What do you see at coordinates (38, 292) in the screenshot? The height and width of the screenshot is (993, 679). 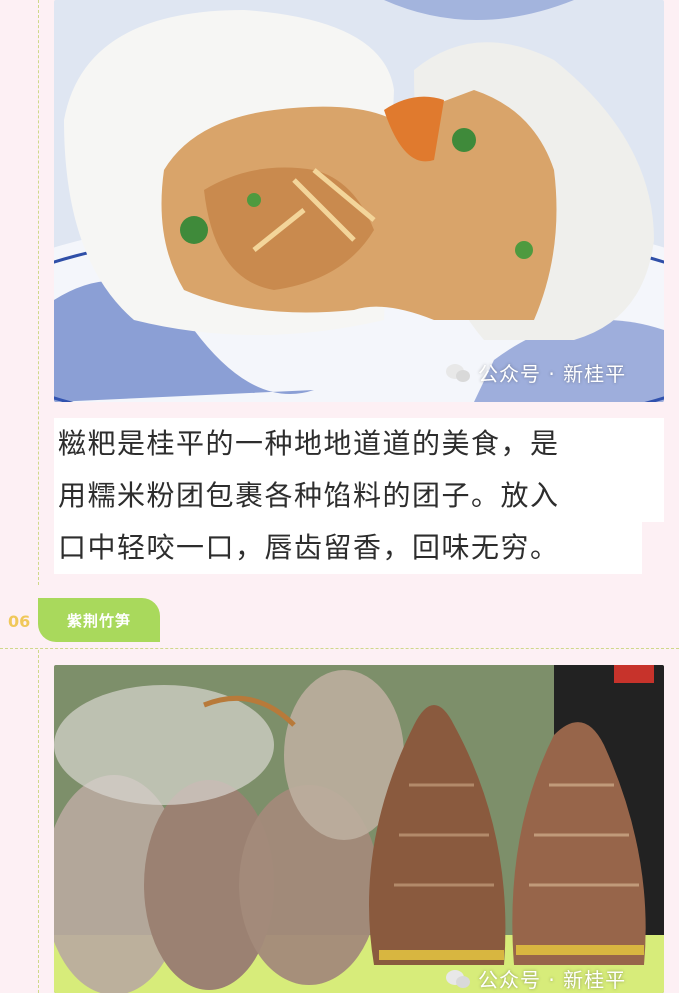 I see `left-guide-line` at bounding box center [38, 292].